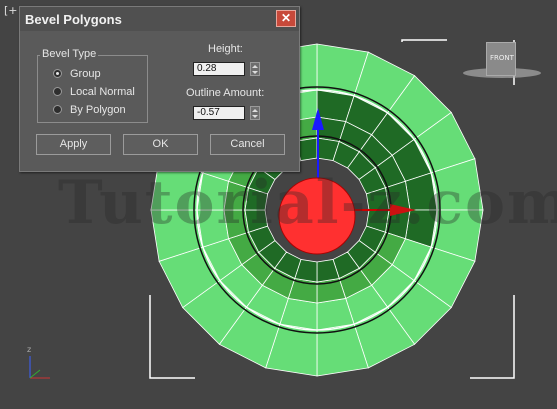 This screenshot has height=409, width=557. I want to click on apply-button: Apply, so click(73, 144).